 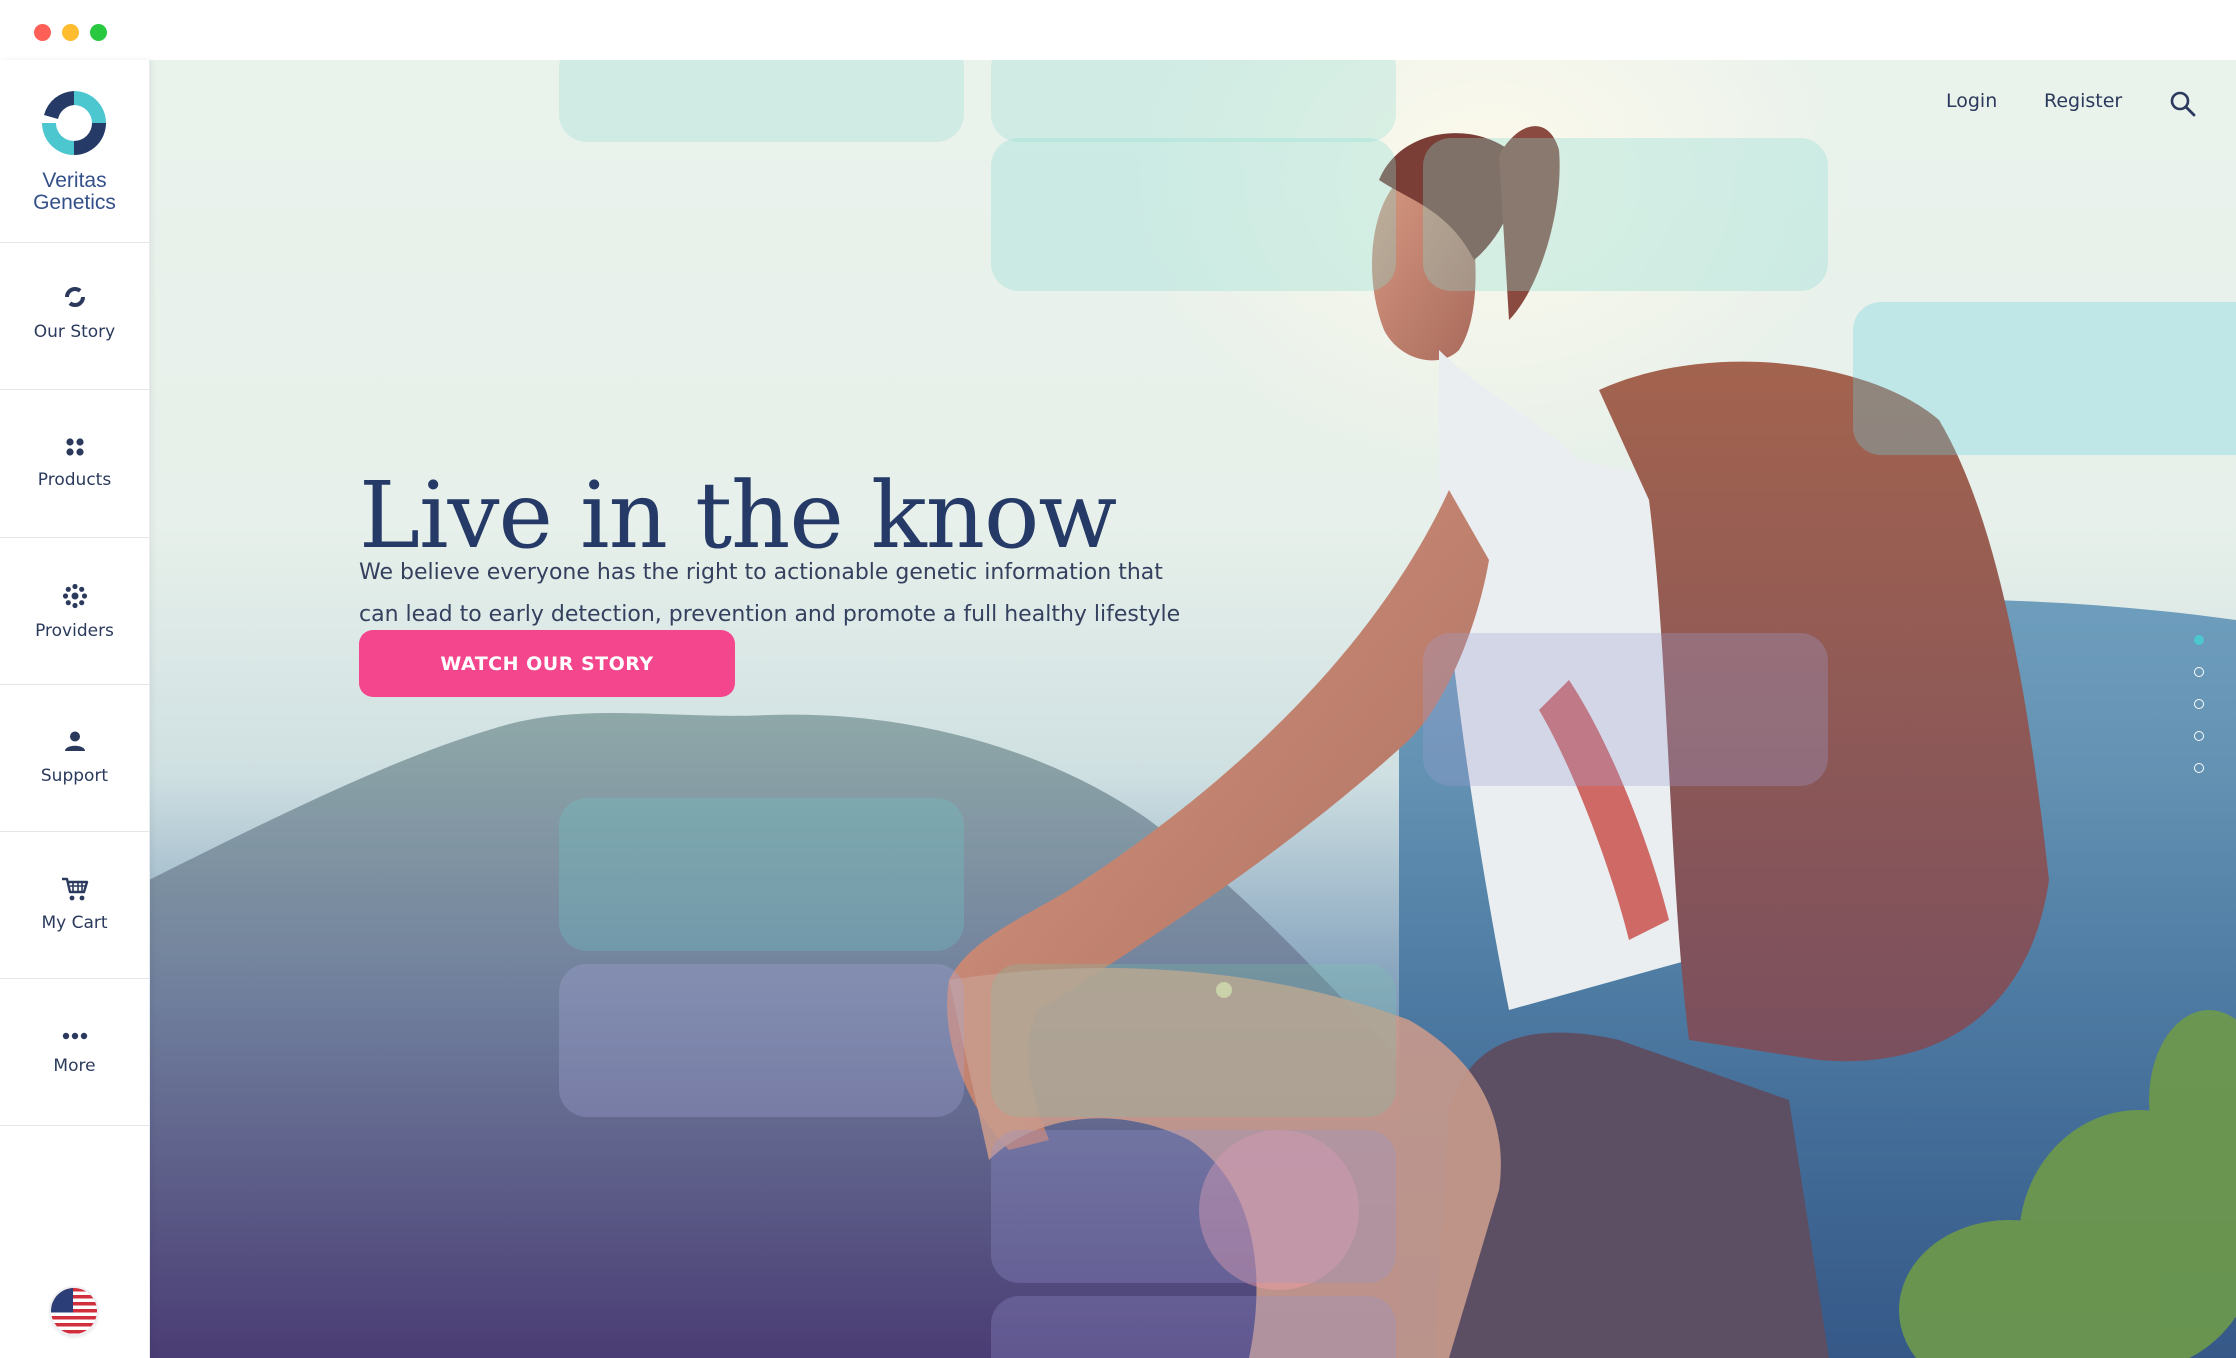 What do you see at coordinates (70, 32) in the screenshot?
I see `minimize-window-button` at bounding box center [70, 32].